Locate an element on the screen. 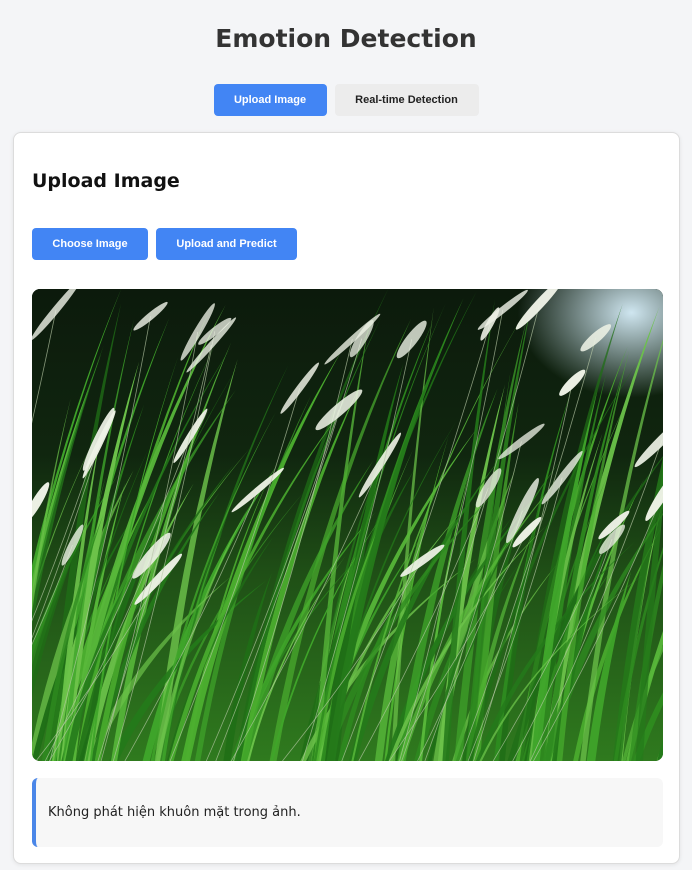 This screenshot has height=870, width=692. prediction-result: Không phát hiện khuôn mặt trong ảnh. is located at coordinates (347, 812).